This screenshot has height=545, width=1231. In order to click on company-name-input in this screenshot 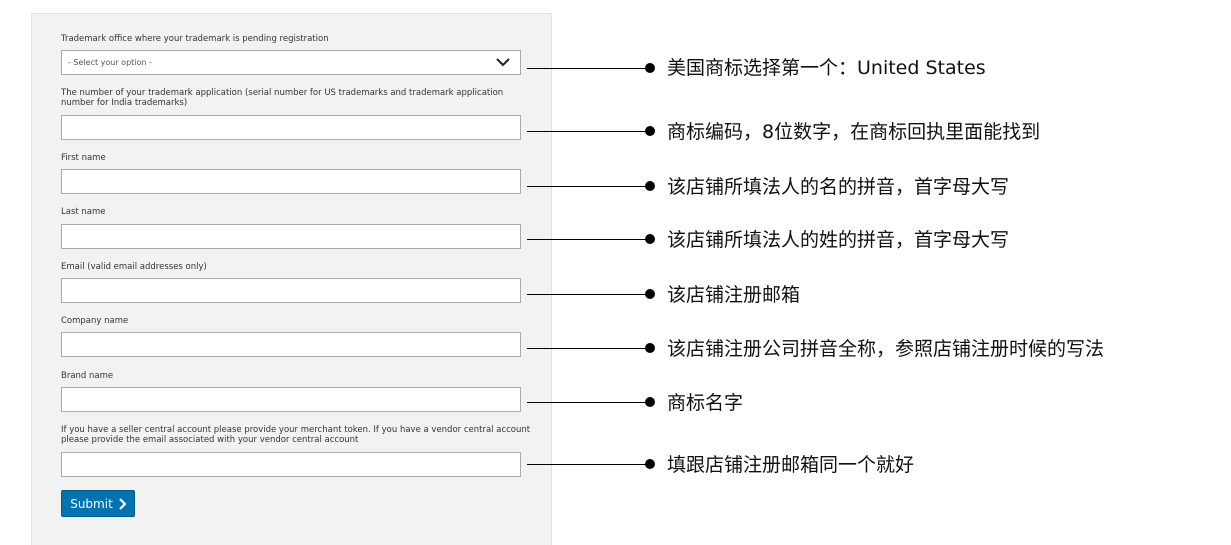, I will do `click(291, 344)`.